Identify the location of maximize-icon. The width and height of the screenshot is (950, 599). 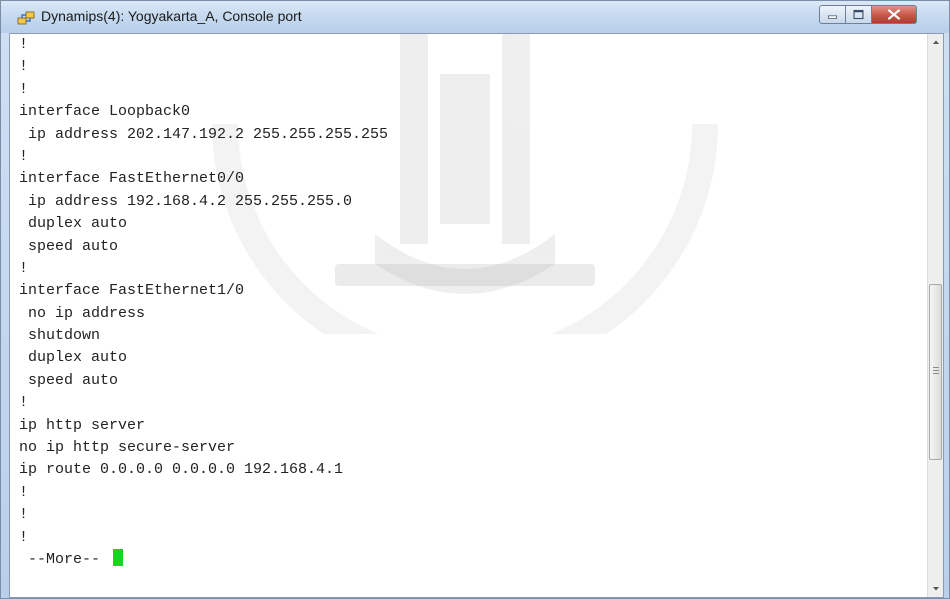
(858, 14).